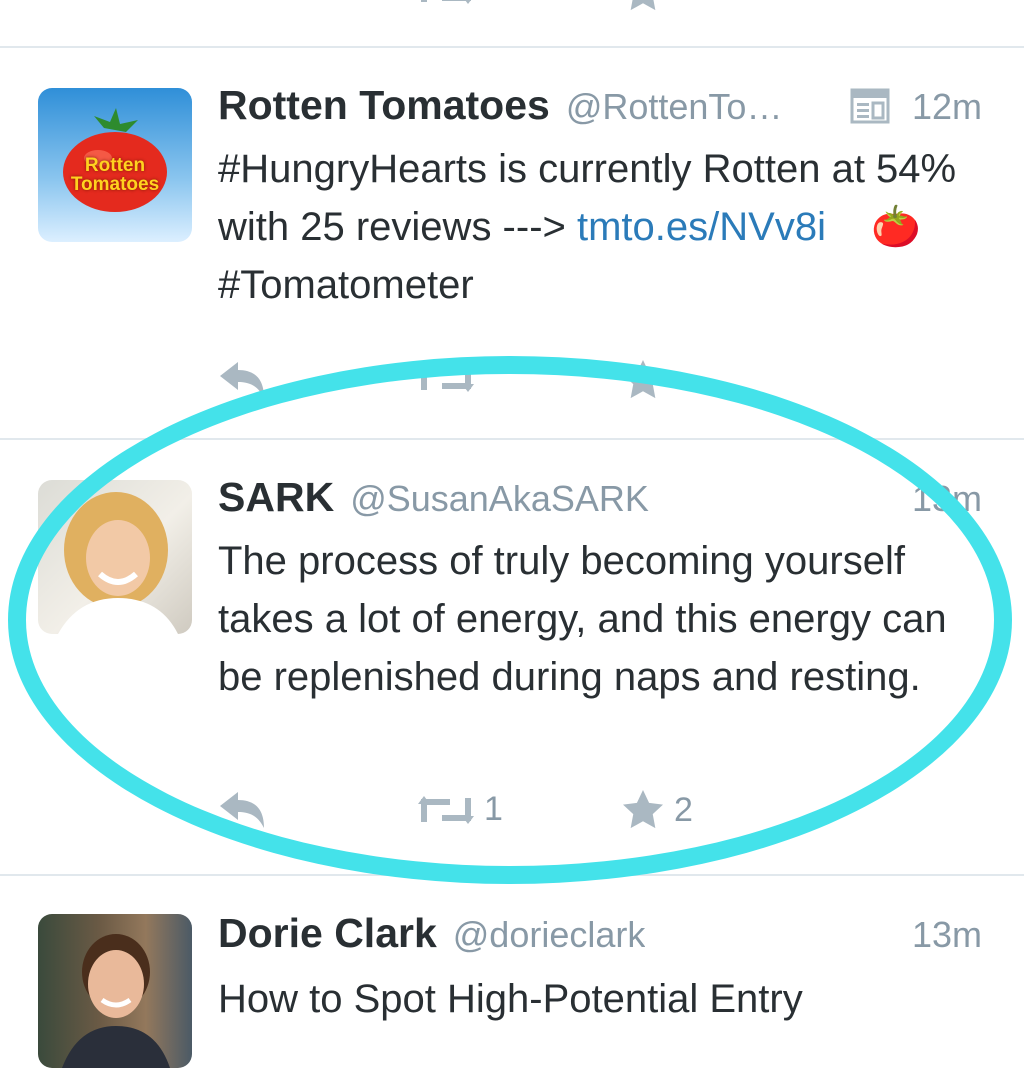  I want to click on dorie-clark-profile-photo, so click(116, 1001).